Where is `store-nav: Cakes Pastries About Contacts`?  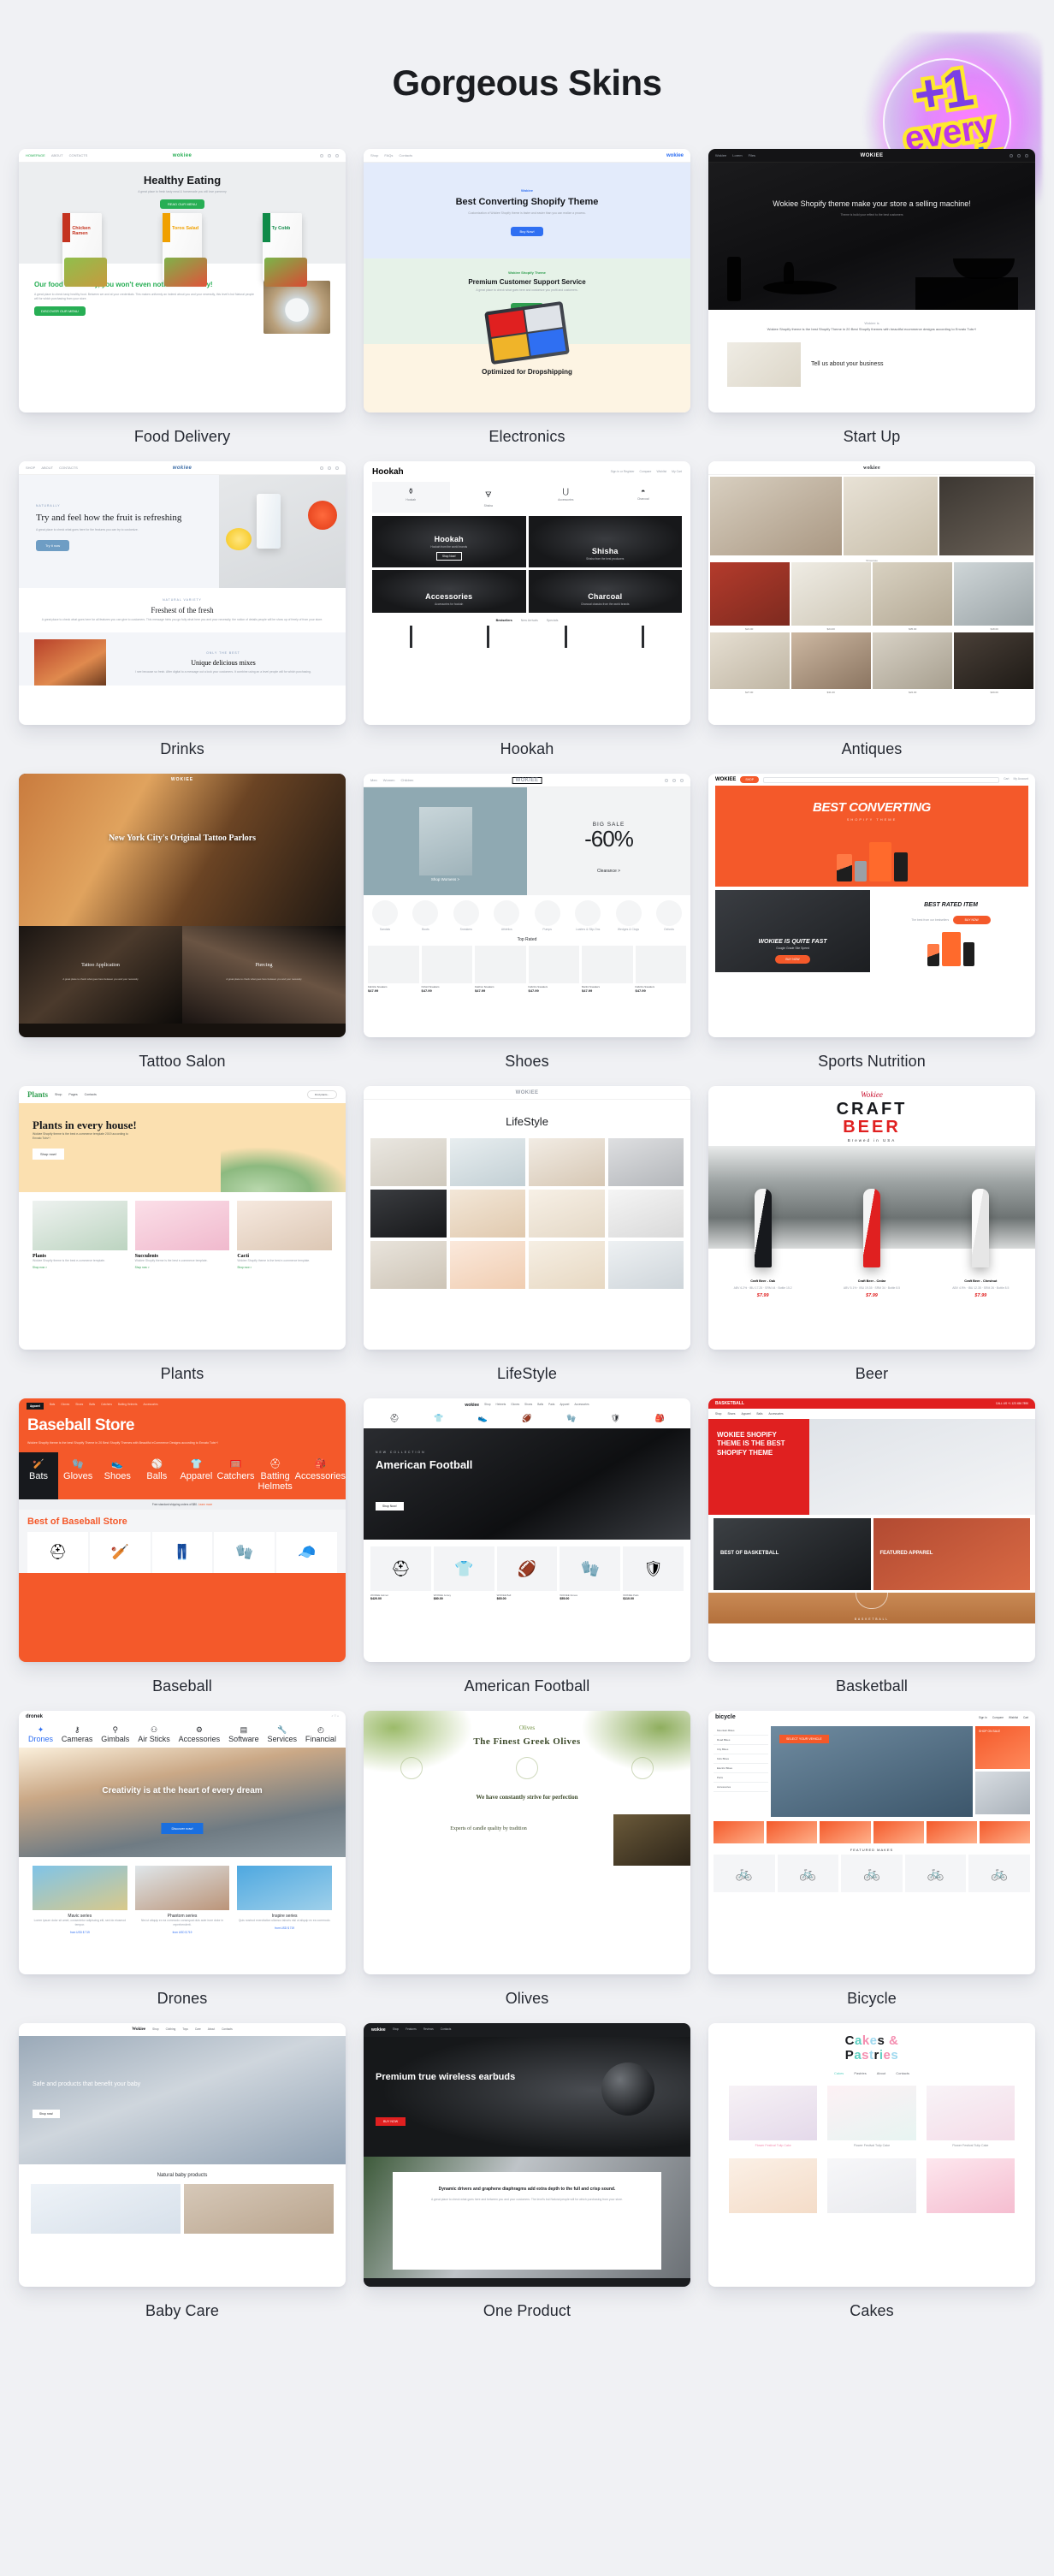
store-nav: Cakes Pastries About Contacts is located at coordinates (872, 2069).